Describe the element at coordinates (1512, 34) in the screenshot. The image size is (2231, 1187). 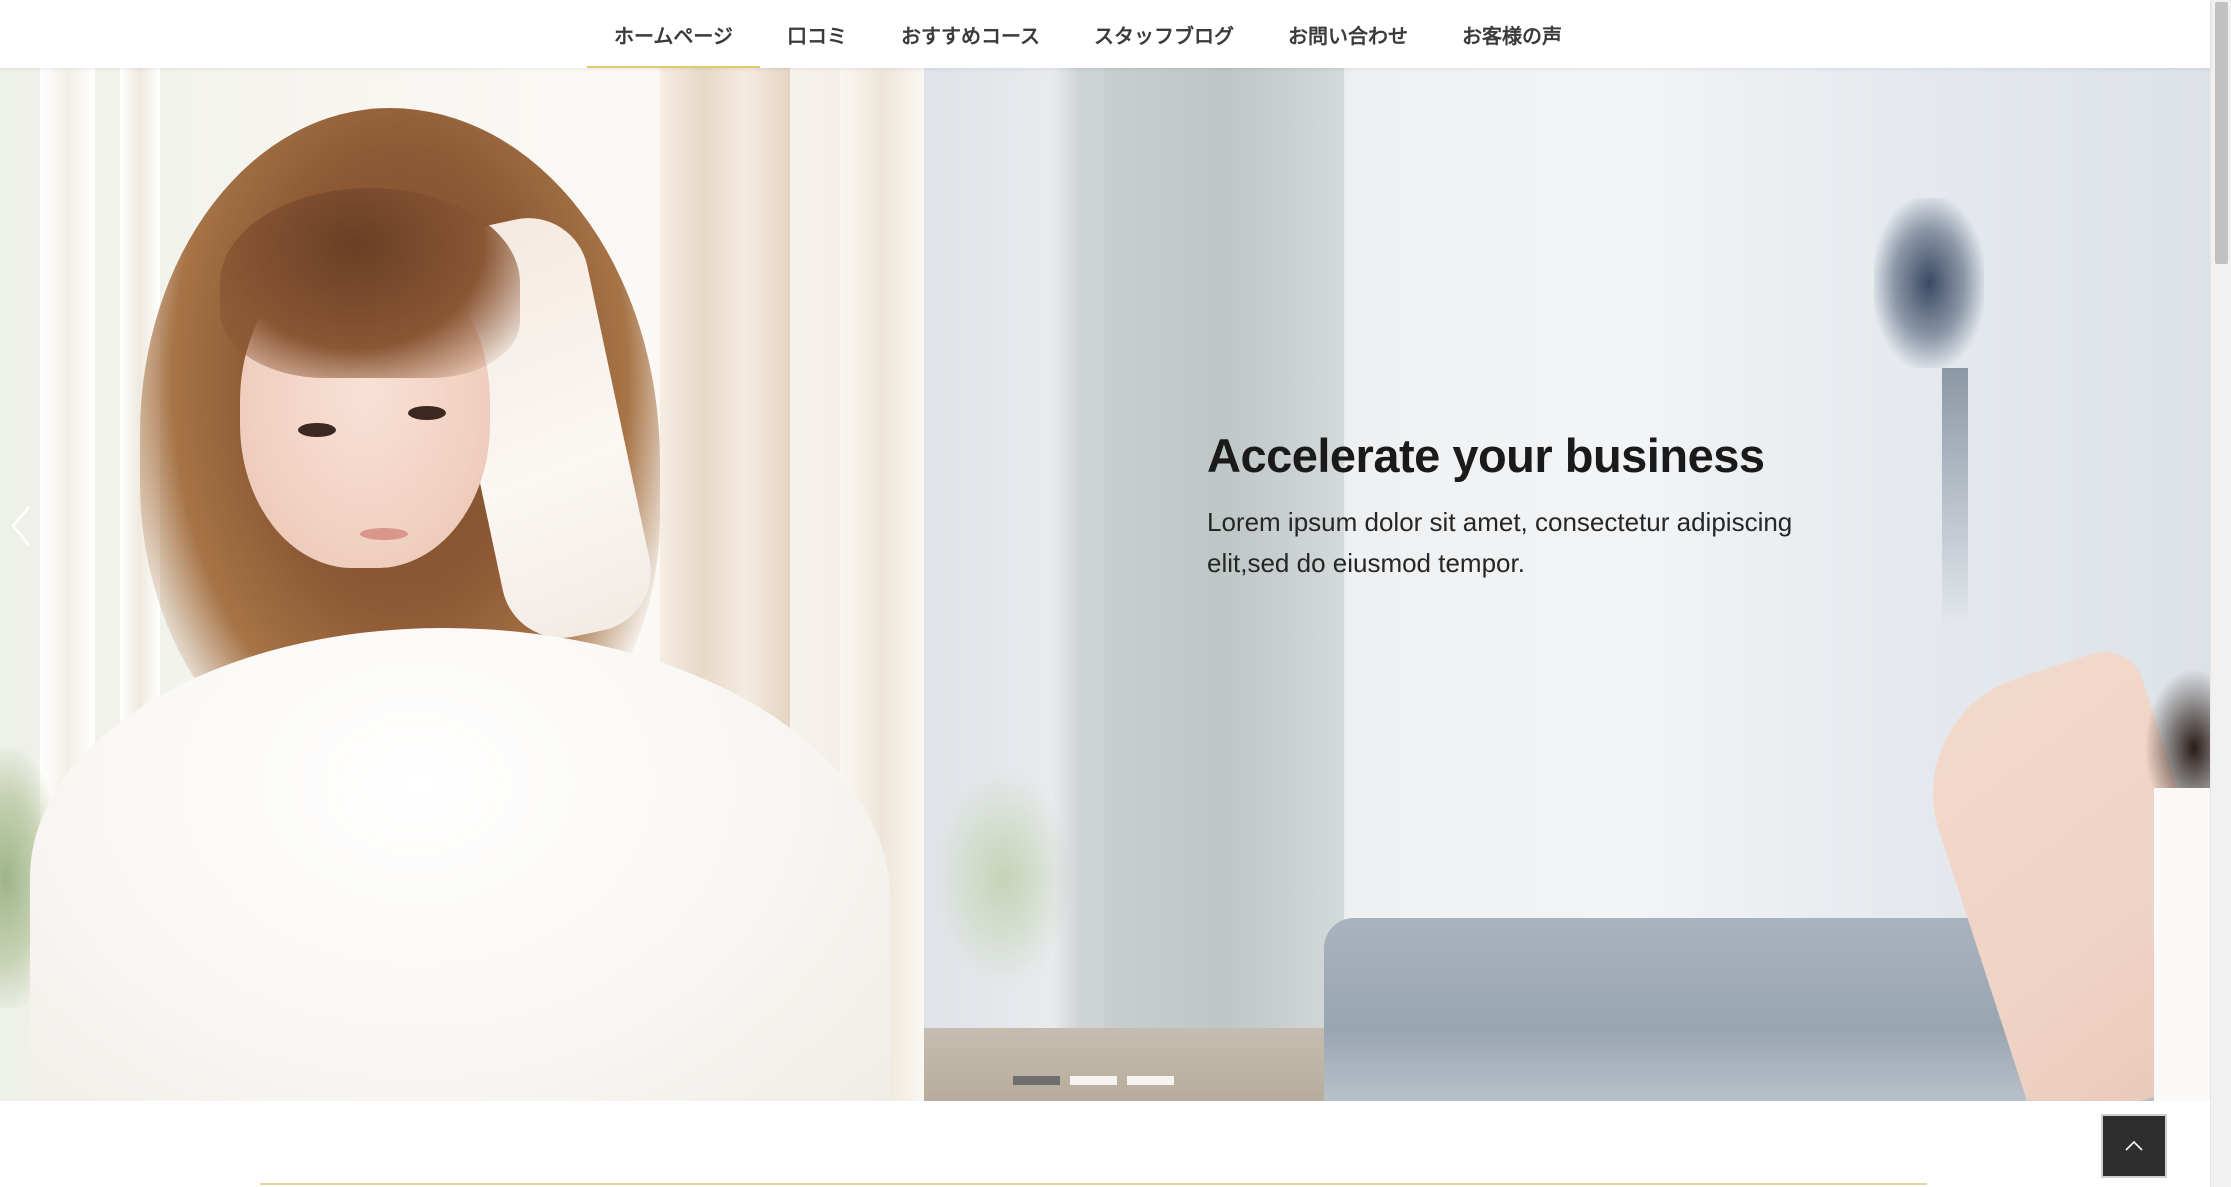
I see `nav-item-customer-voices: お客様の声` at that location.